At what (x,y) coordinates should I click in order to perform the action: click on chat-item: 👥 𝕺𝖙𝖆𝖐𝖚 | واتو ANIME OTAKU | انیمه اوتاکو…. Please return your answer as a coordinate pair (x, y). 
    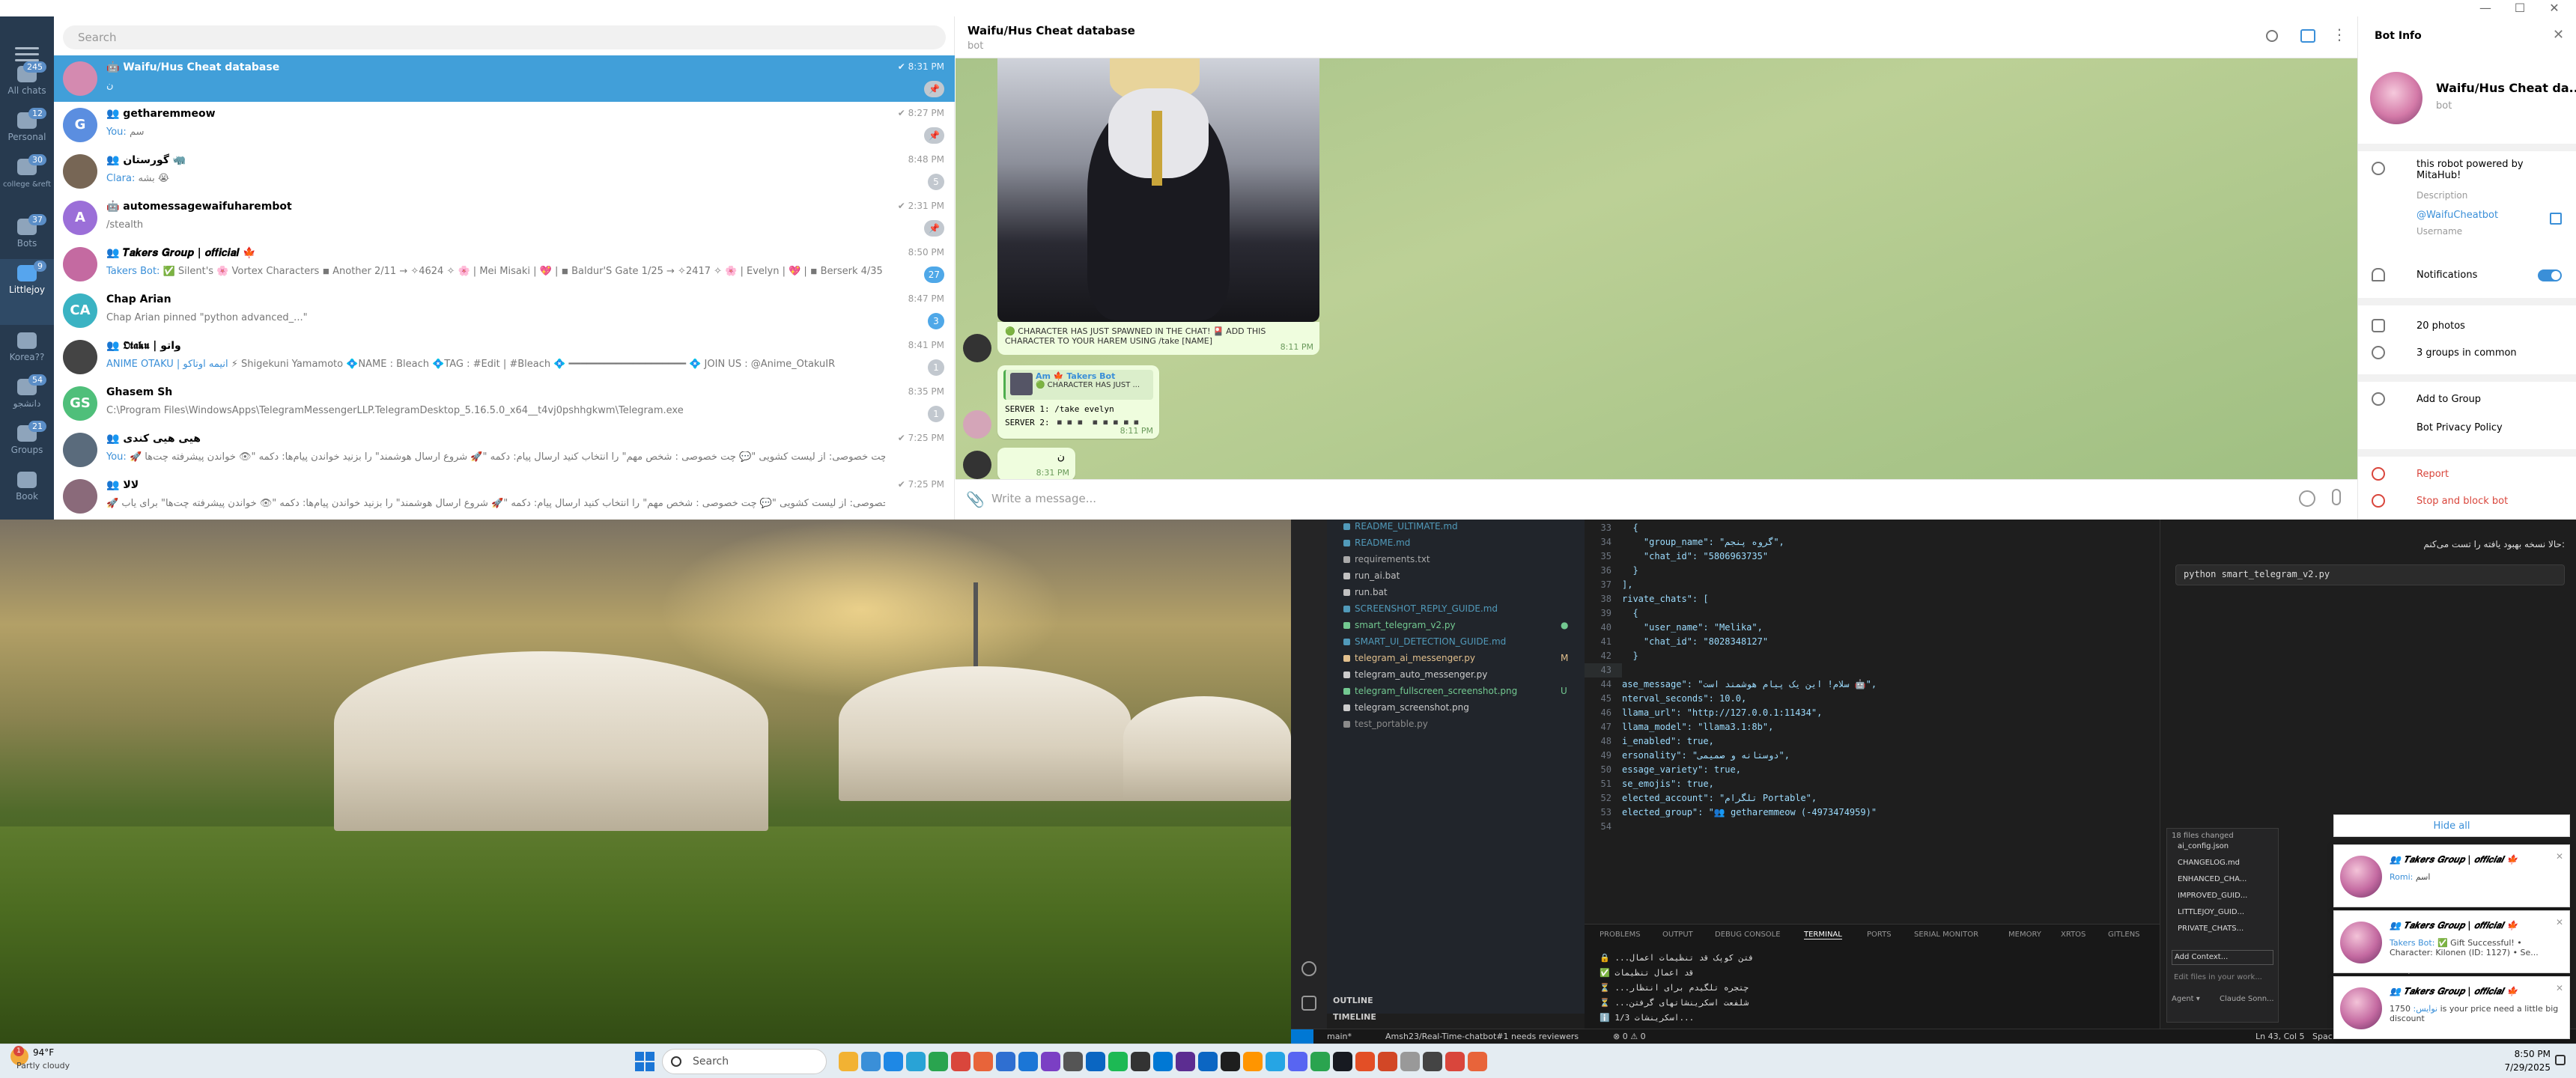
    Looking at the image, I should click on (504, 357).